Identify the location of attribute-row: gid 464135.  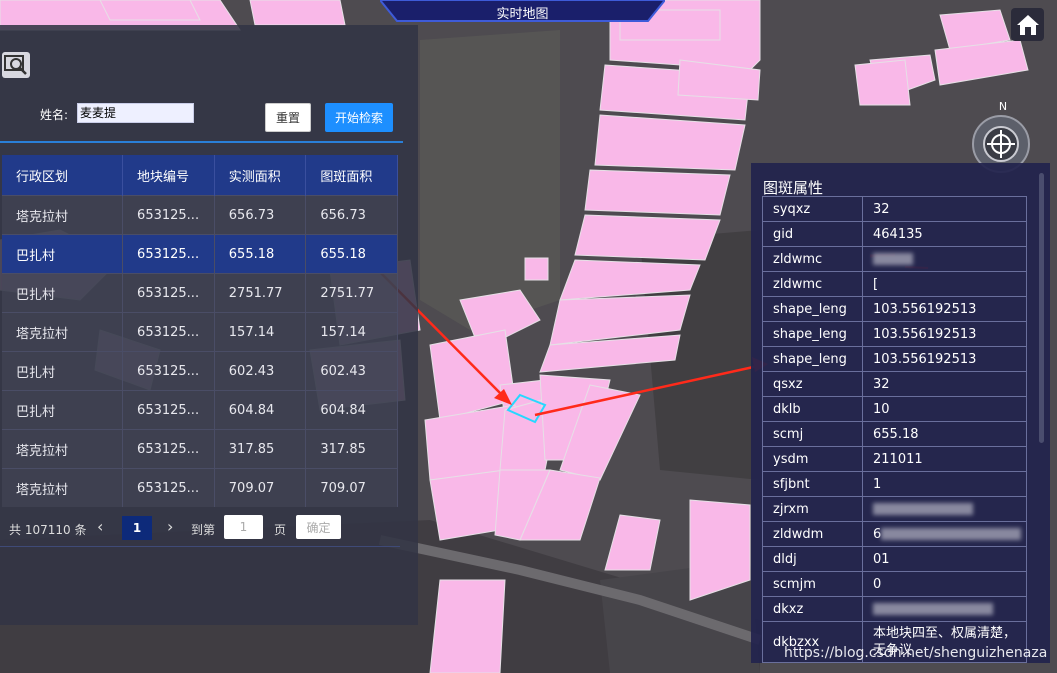
(894, 234).